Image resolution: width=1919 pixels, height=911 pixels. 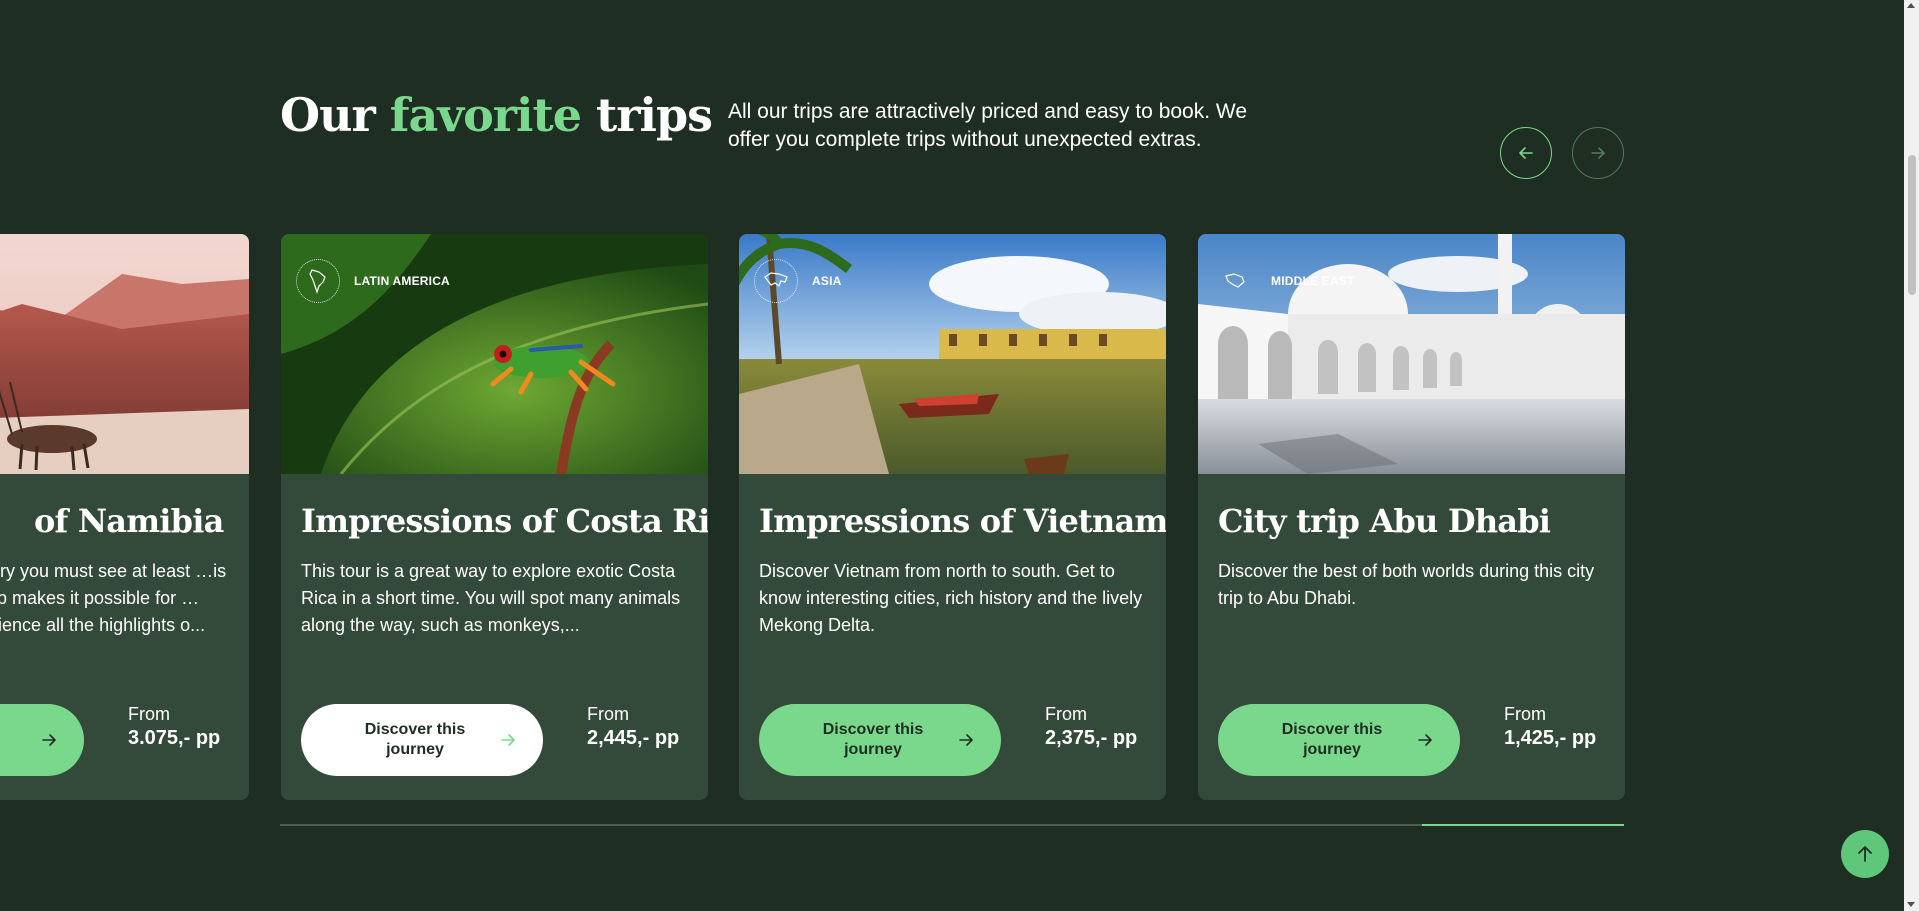 What do you see at coordinates (124, 354) in the screenshot?
I see `trip-image-namibia` at bounding box center [124, 354].